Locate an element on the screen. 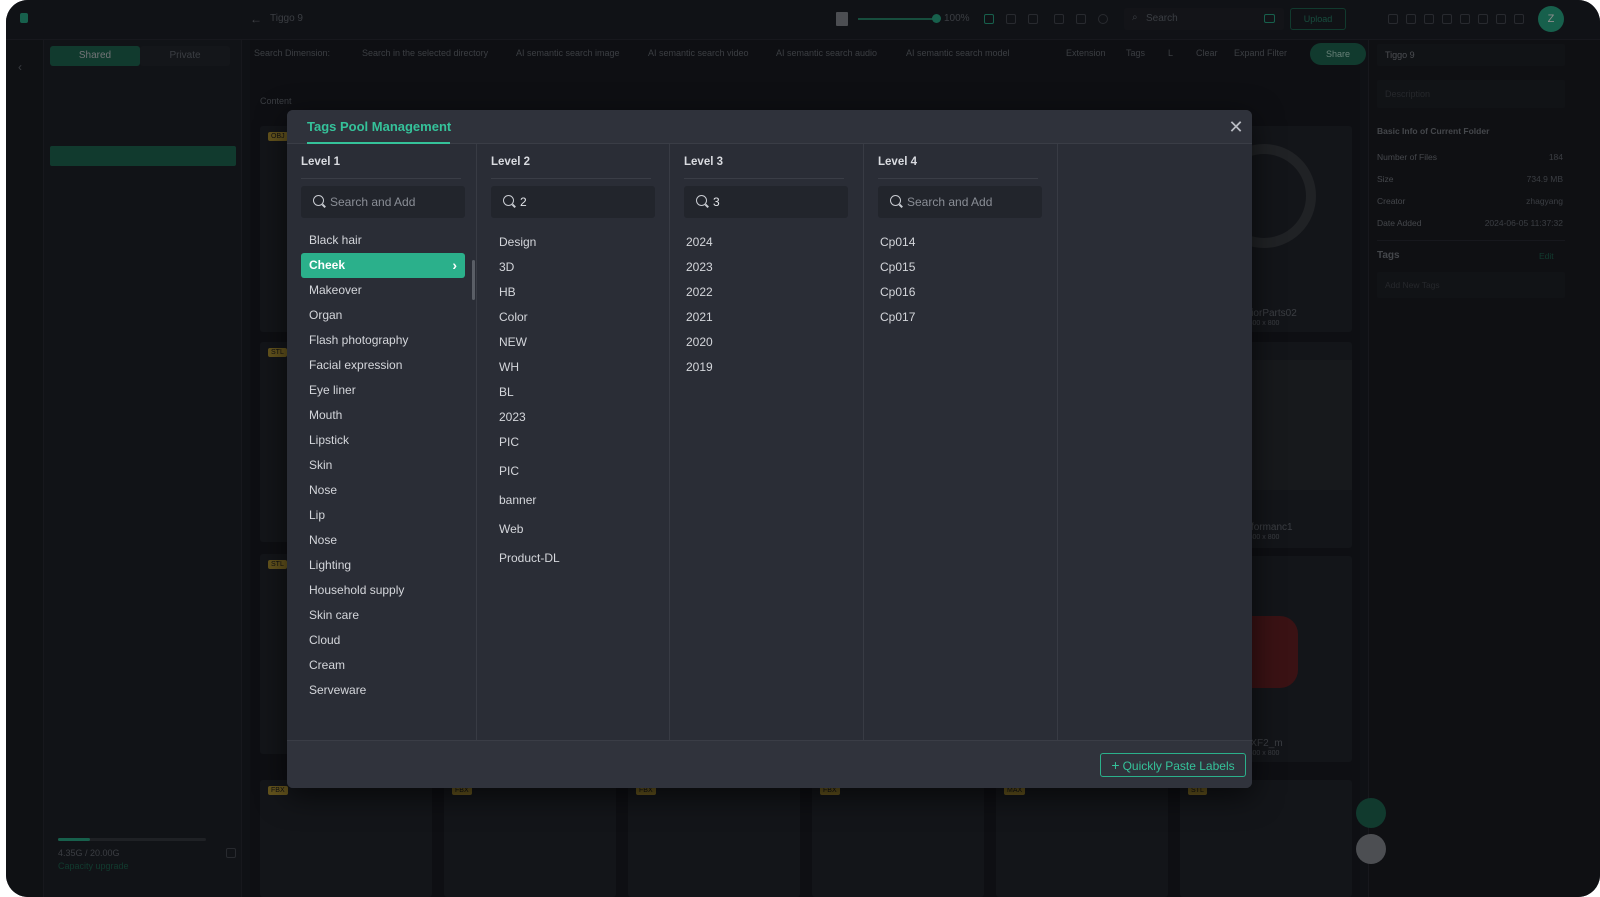 The image size is (1600, 897). level-2-search is located at coordinates (573, 202).